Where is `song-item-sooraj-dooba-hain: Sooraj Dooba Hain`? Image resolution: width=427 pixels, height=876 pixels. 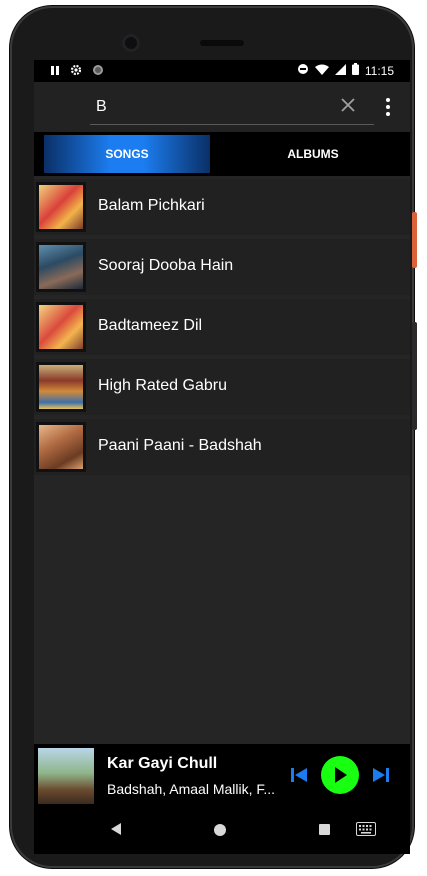 song-item-sooraj-dooba-hain: Sooraj Dooba Hain is located at coordinates (222, 267).